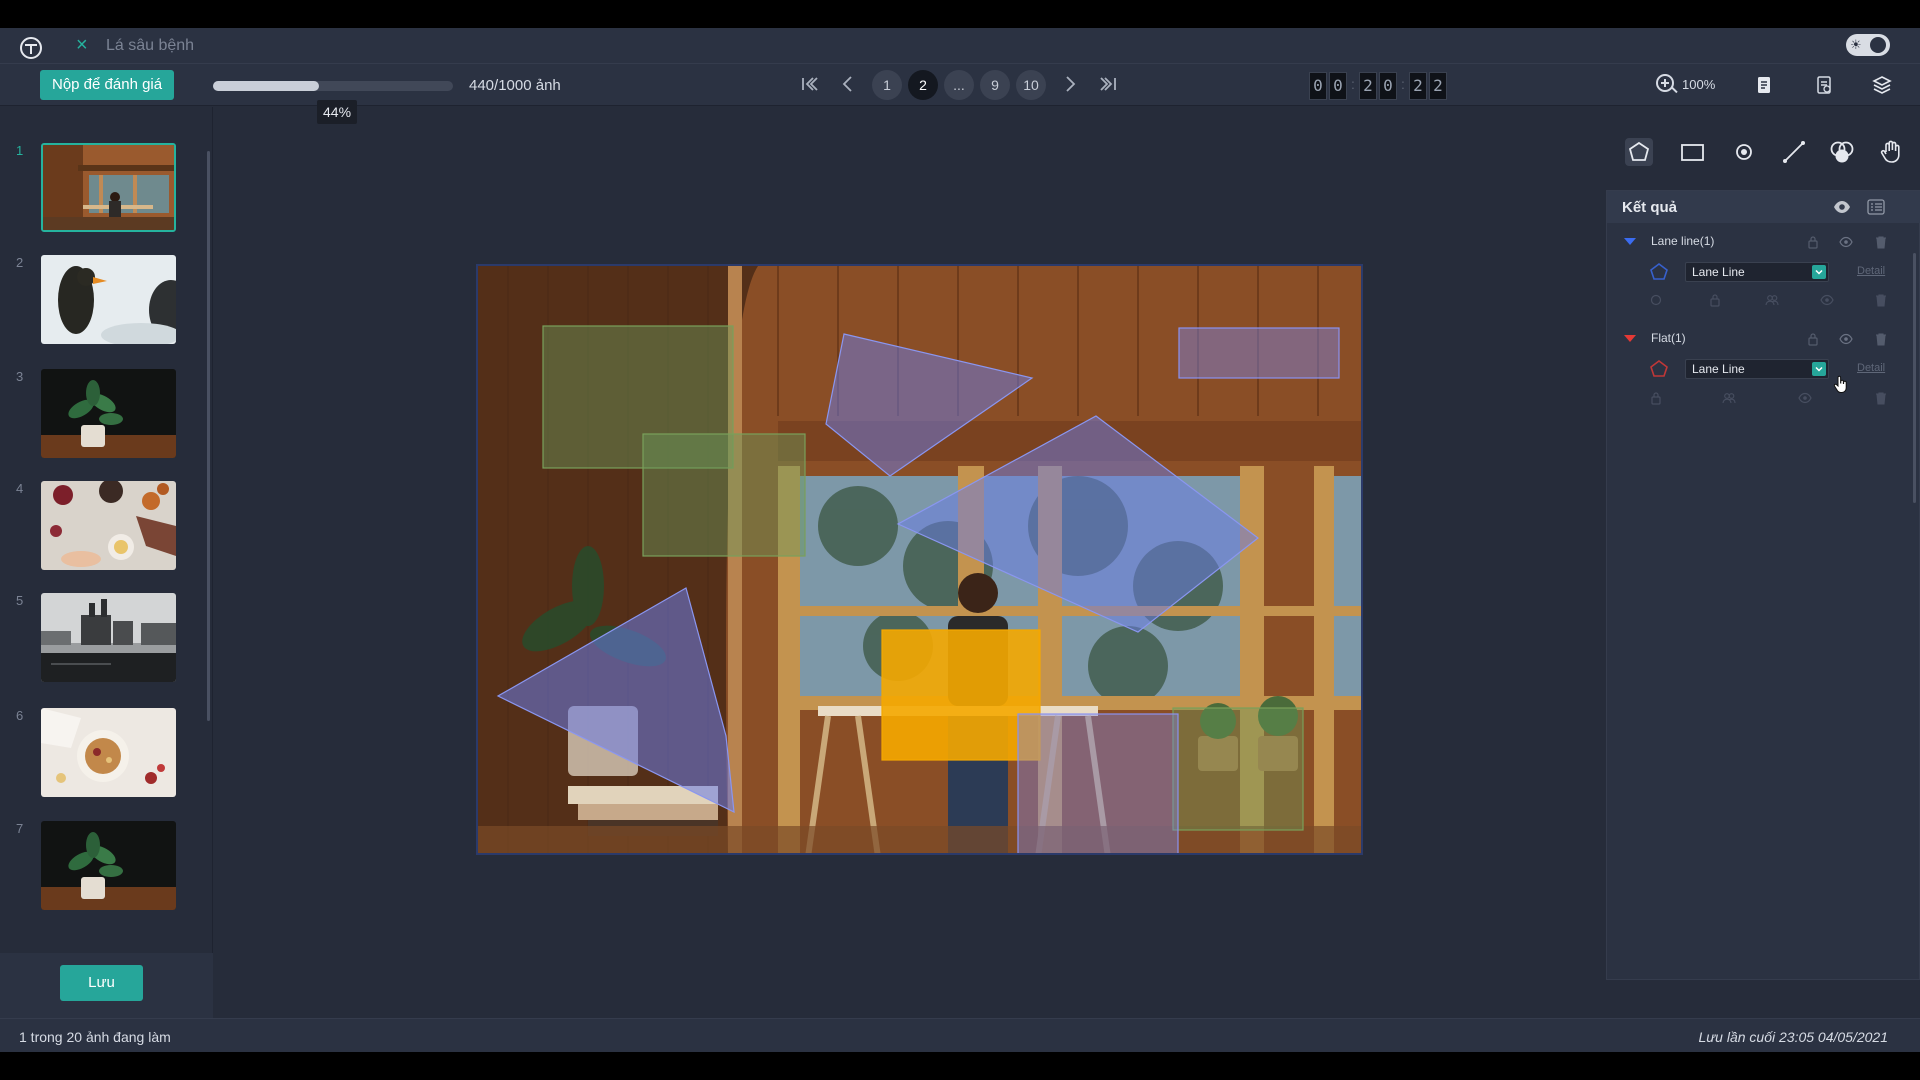 This screenshot has height=1080, width=1920. I want to click on point-tool-icon, so click(1744, 152).